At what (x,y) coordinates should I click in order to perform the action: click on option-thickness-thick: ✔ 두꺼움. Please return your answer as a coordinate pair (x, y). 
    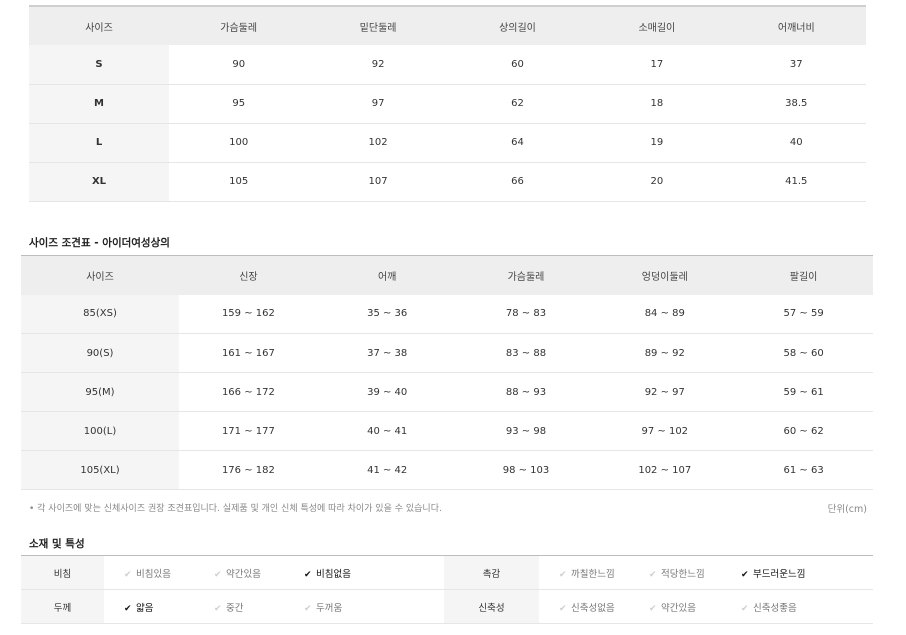
    Looking at the image, I should click on (364, 606).